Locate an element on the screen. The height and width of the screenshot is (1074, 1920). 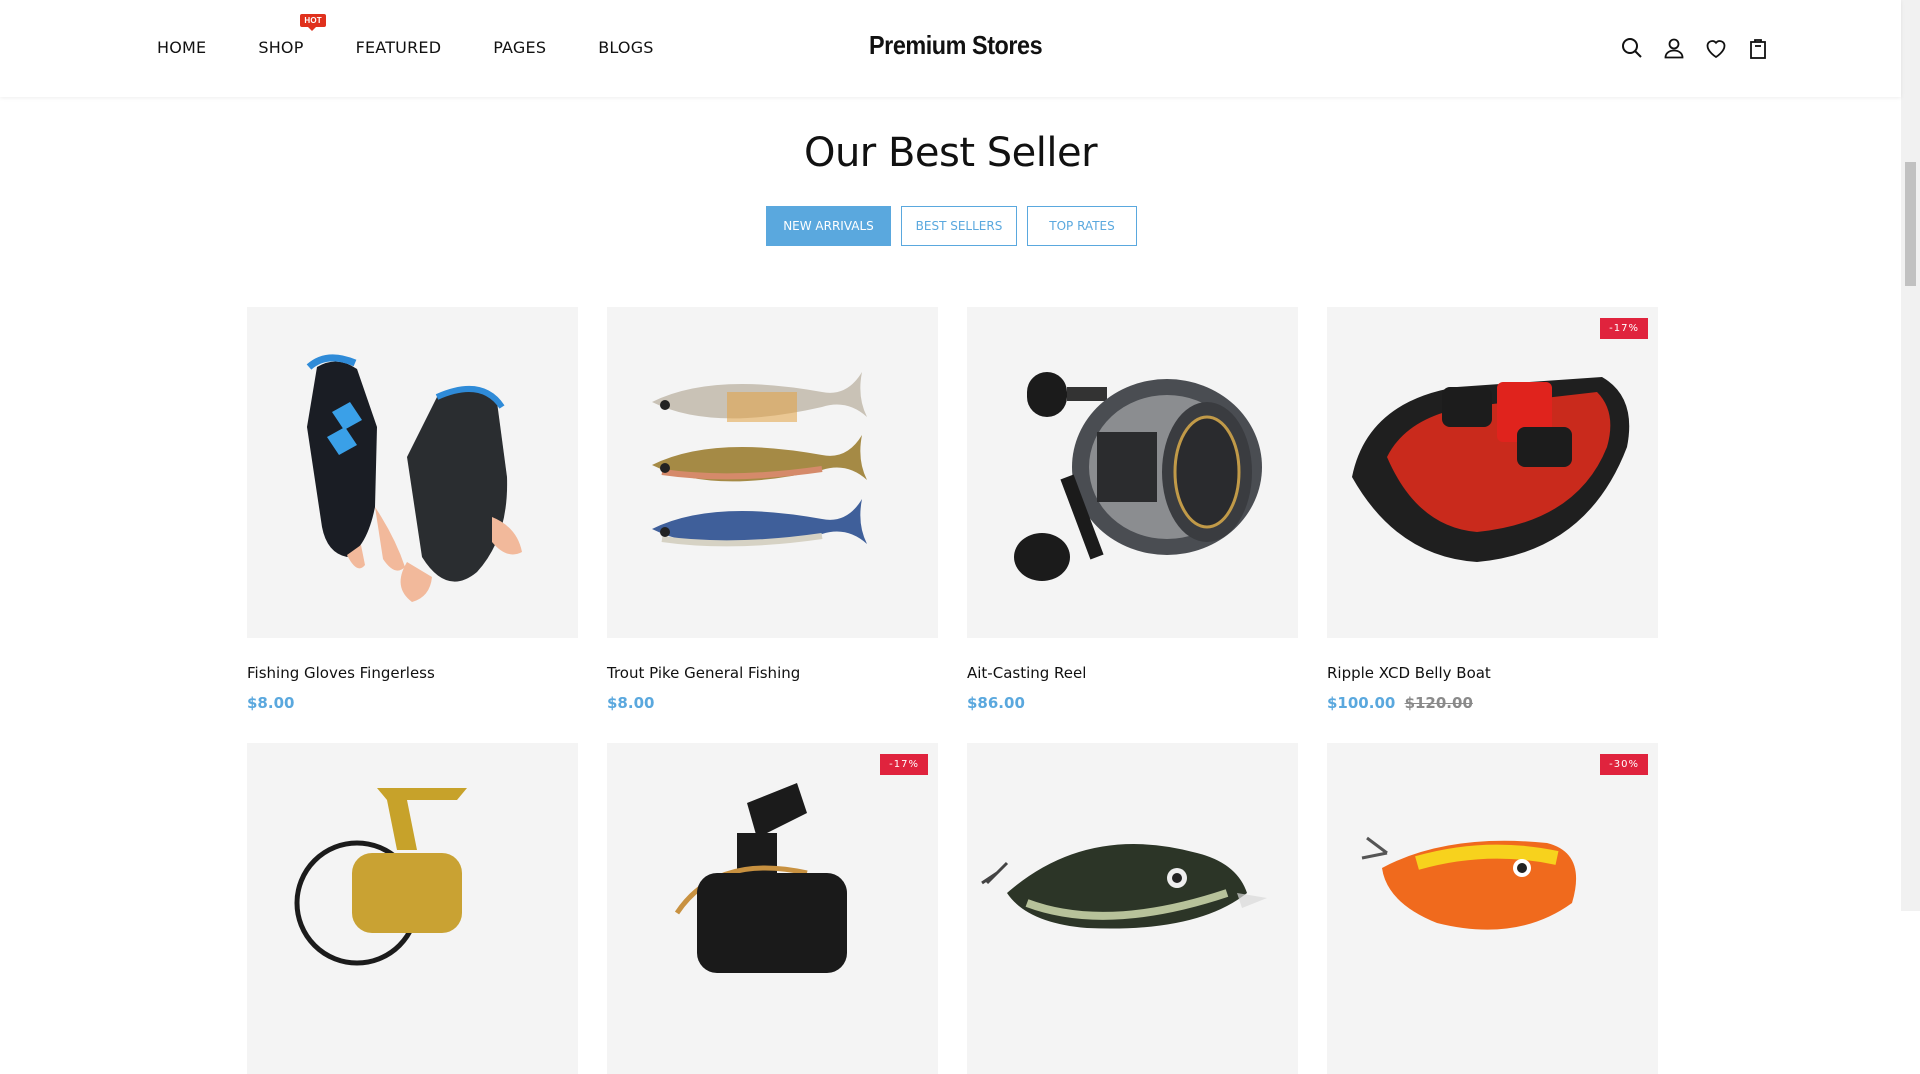
product-card: Fishing Gloves Fingerless $8.00 is located at coordinates (412, 509).